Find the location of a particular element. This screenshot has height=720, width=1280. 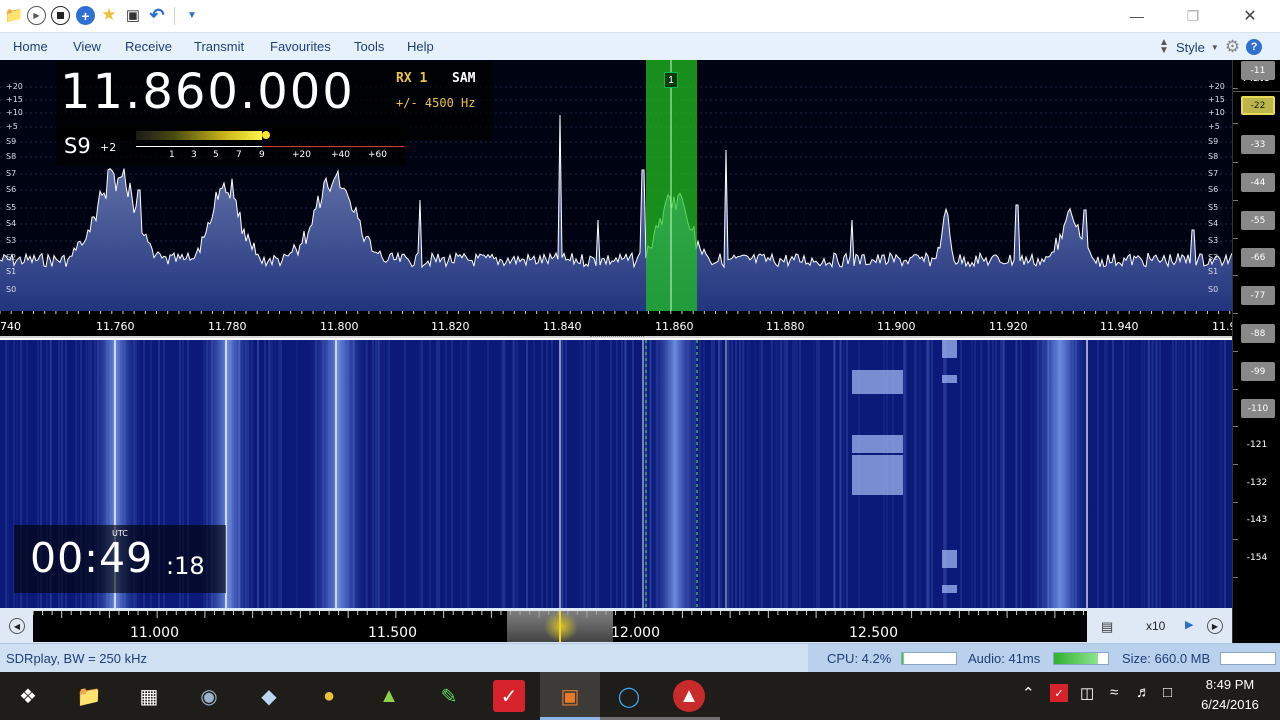

channel-marker: 1 is located at coordinates (671, 80).